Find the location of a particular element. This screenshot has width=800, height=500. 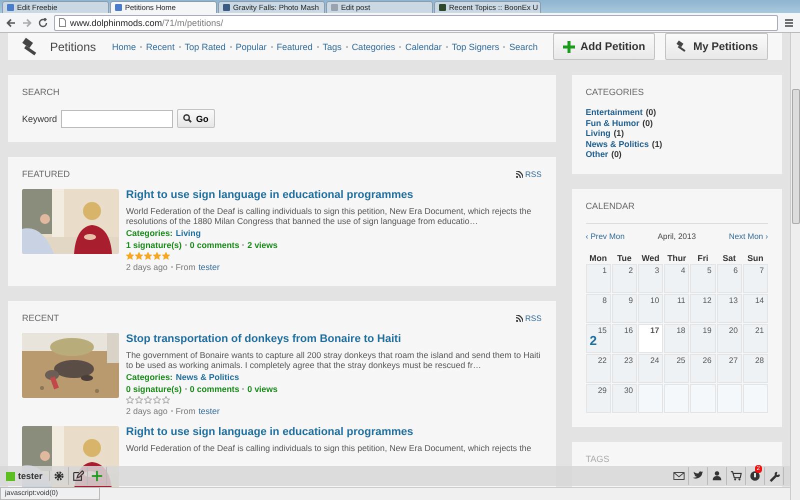

category-link: Entertainment is located at coordinates (614, 112).